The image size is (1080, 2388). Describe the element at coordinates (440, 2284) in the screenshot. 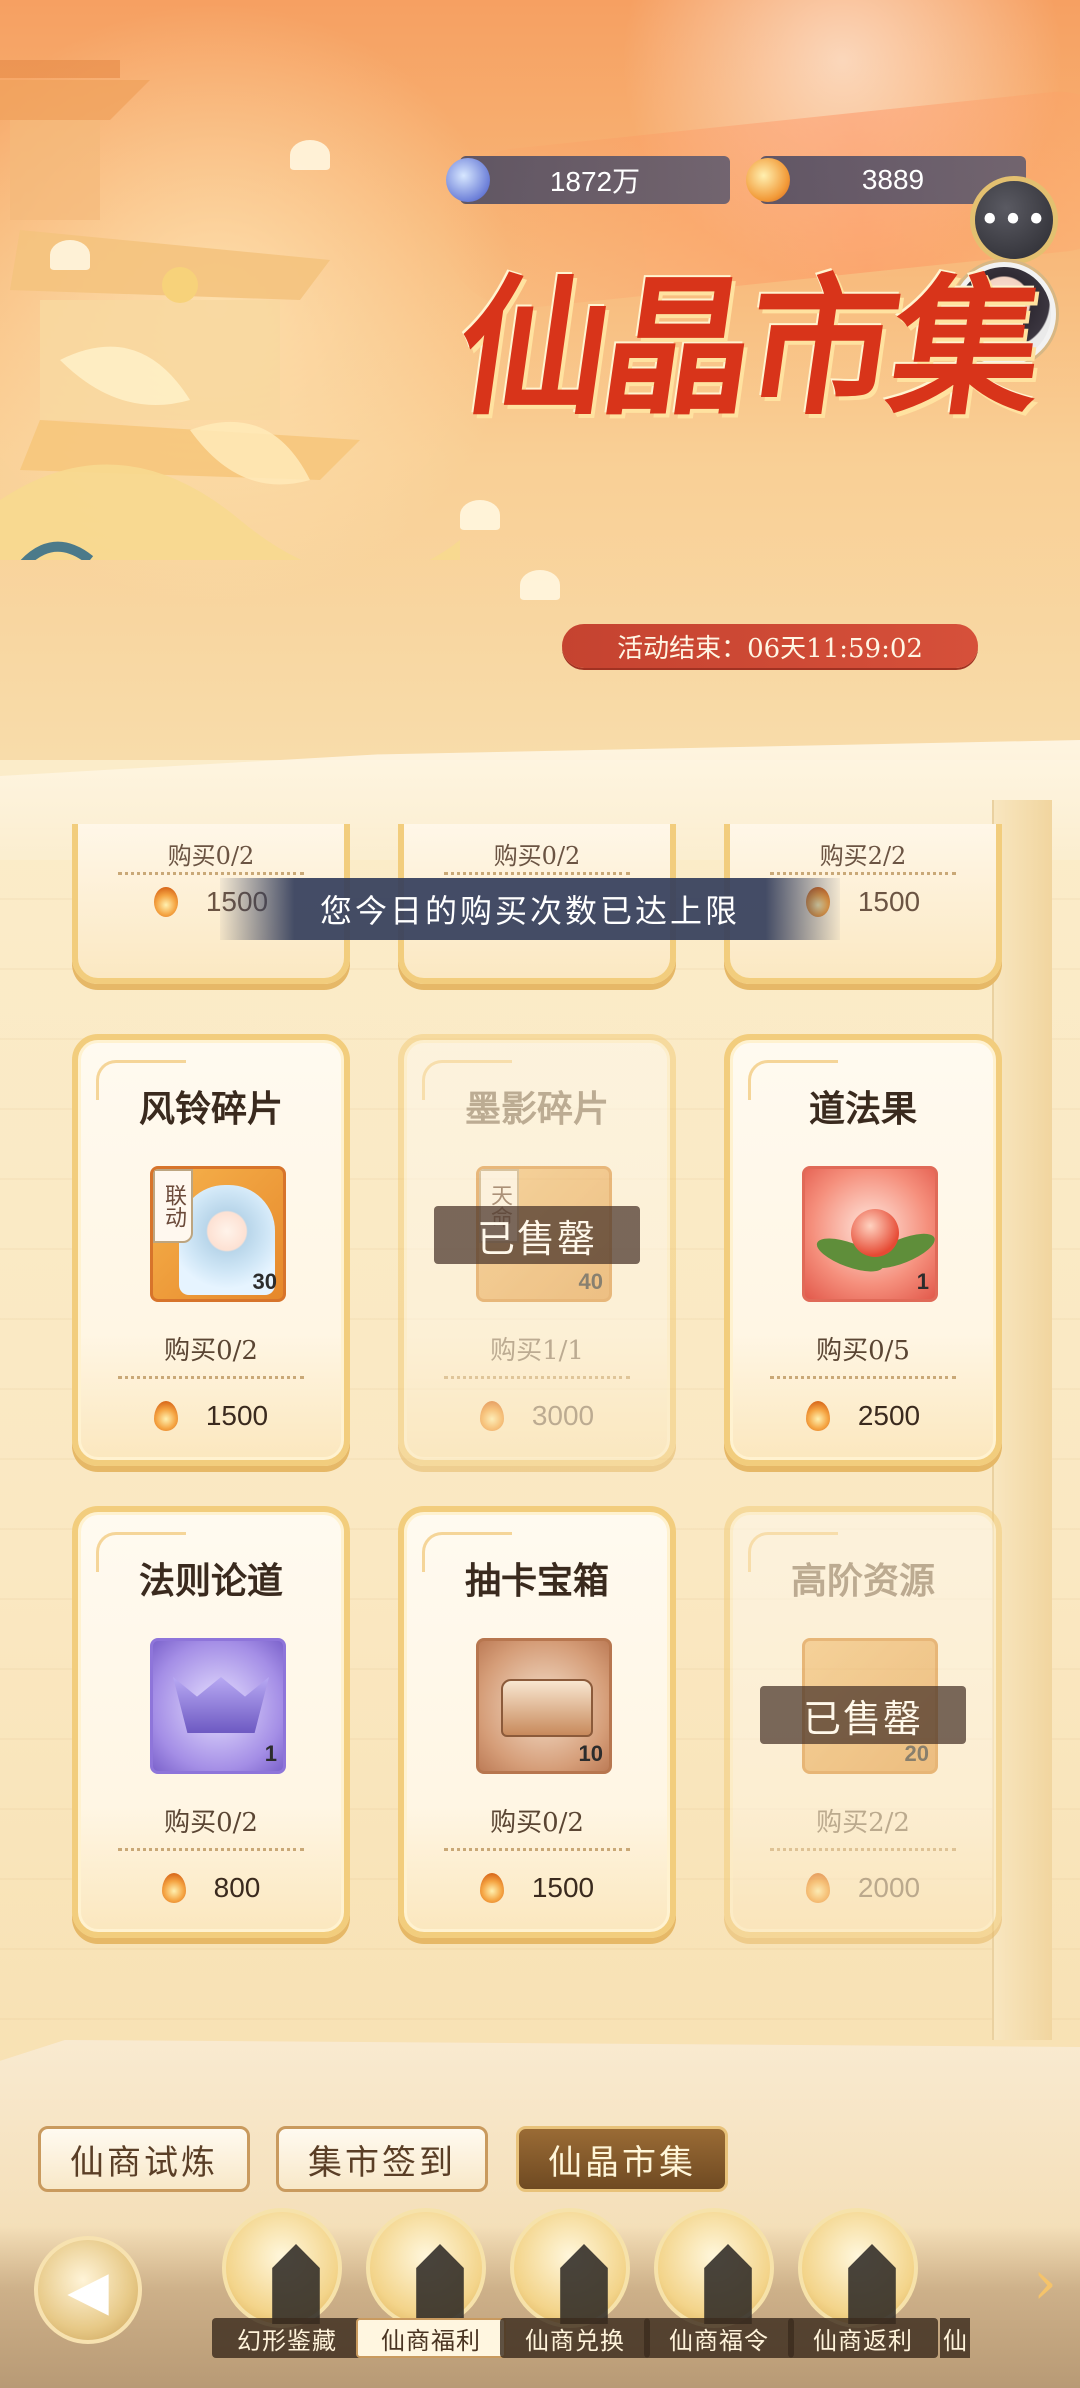

I see `scroll-glyph-icon` at that location.